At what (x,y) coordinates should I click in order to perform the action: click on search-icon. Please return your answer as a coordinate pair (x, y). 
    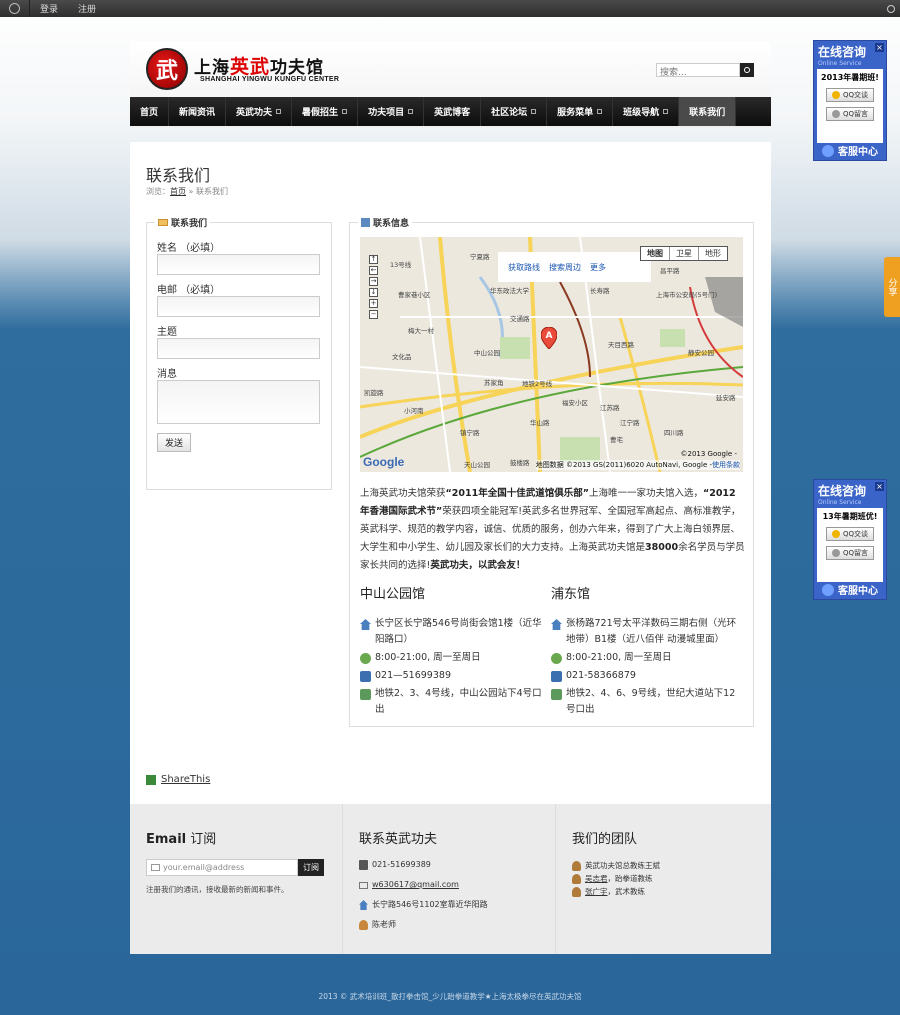
    Looking at the image, I should click on (891, 8).